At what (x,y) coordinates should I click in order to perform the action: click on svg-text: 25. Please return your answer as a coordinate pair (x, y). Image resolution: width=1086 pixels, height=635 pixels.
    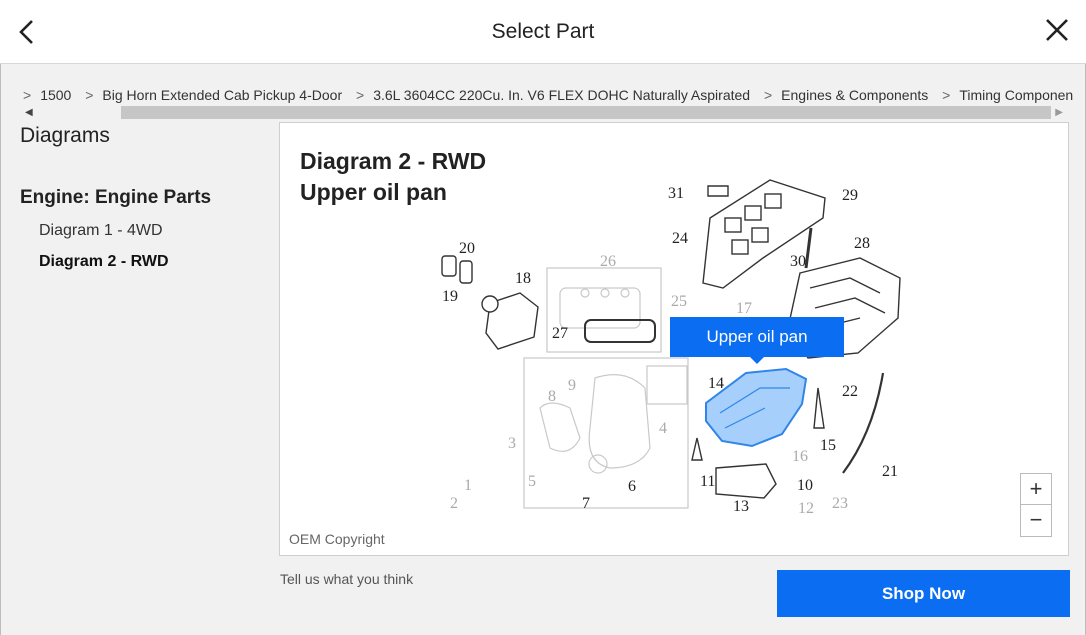
    Looking at the image, I should click on (679, 301).